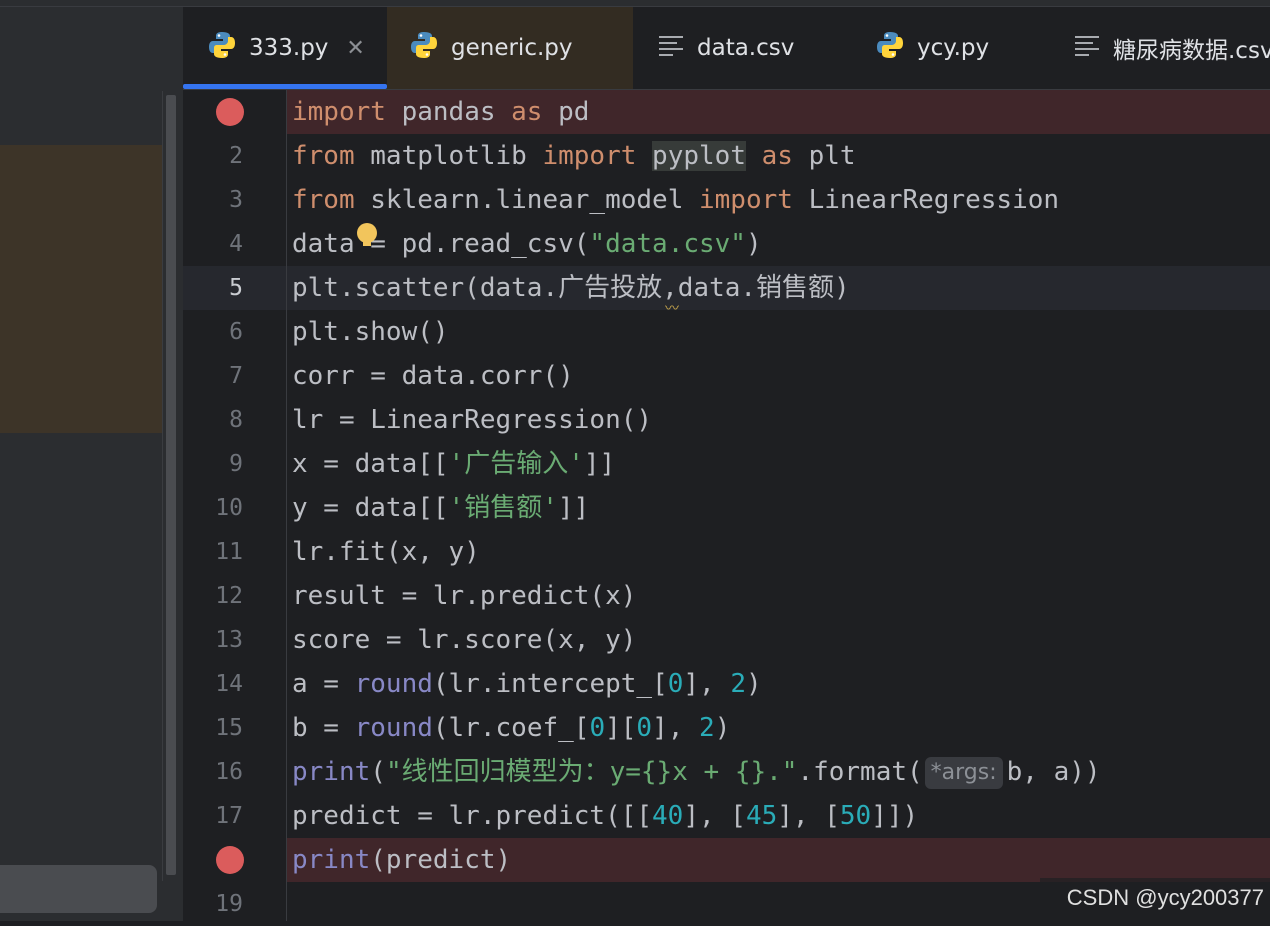  What do you see at coordinates (370, 464) in the screenshot?
I see `code-text: x = data[[` at bounding box center [370, 464].